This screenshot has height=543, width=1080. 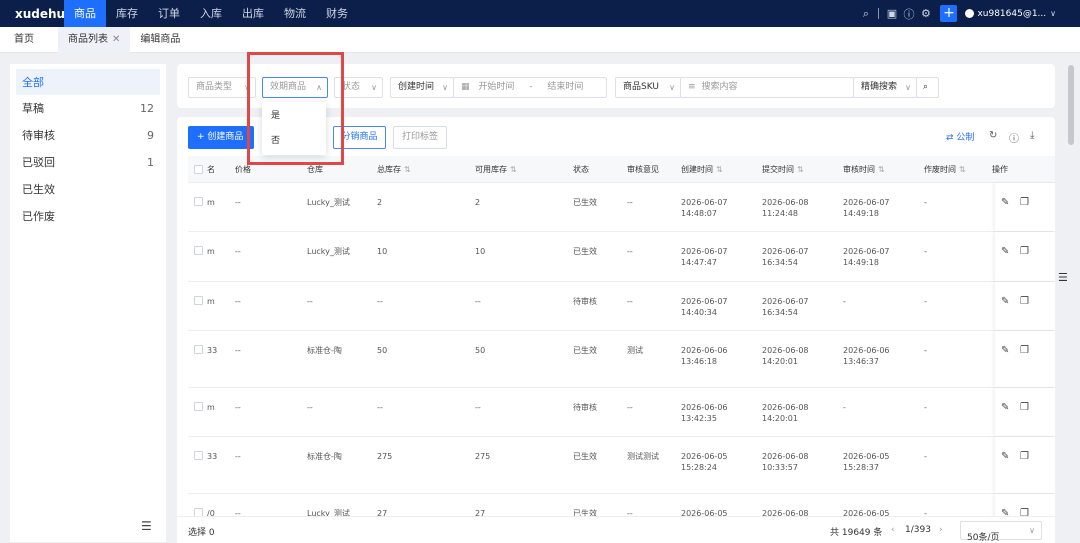 What do you see at coordinates (993, 135) in the screenshot?
I see `refresh-icon: ↻` at bounding box center [993, 135].